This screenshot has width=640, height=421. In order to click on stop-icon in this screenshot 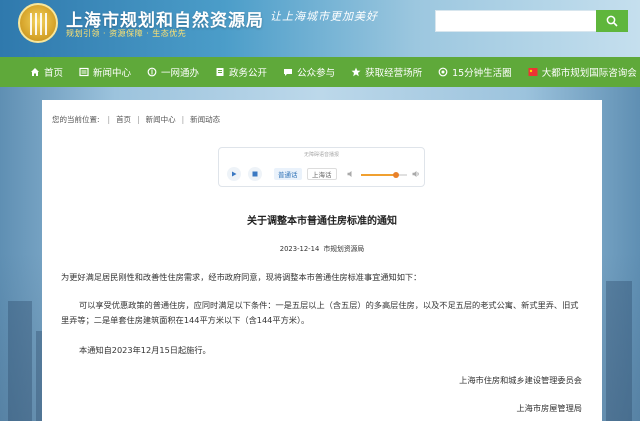, I will do `click(255, 174)`.